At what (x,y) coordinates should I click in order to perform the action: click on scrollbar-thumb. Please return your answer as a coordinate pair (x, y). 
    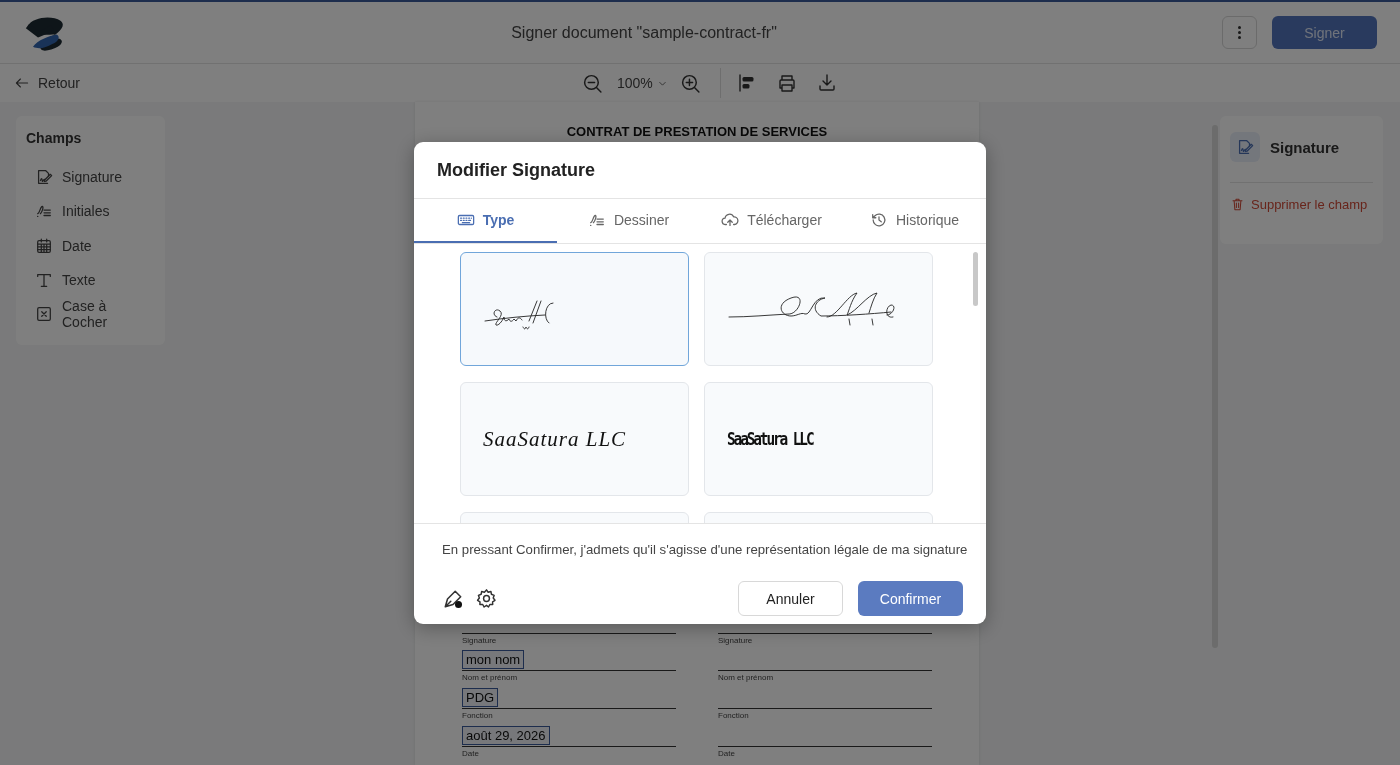
    Looking at the image, I should click on (975, 279).